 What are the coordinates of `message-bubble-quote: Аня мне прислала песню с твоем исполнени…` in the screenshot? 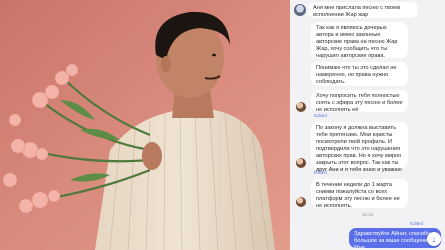 It's located at (363, 10).